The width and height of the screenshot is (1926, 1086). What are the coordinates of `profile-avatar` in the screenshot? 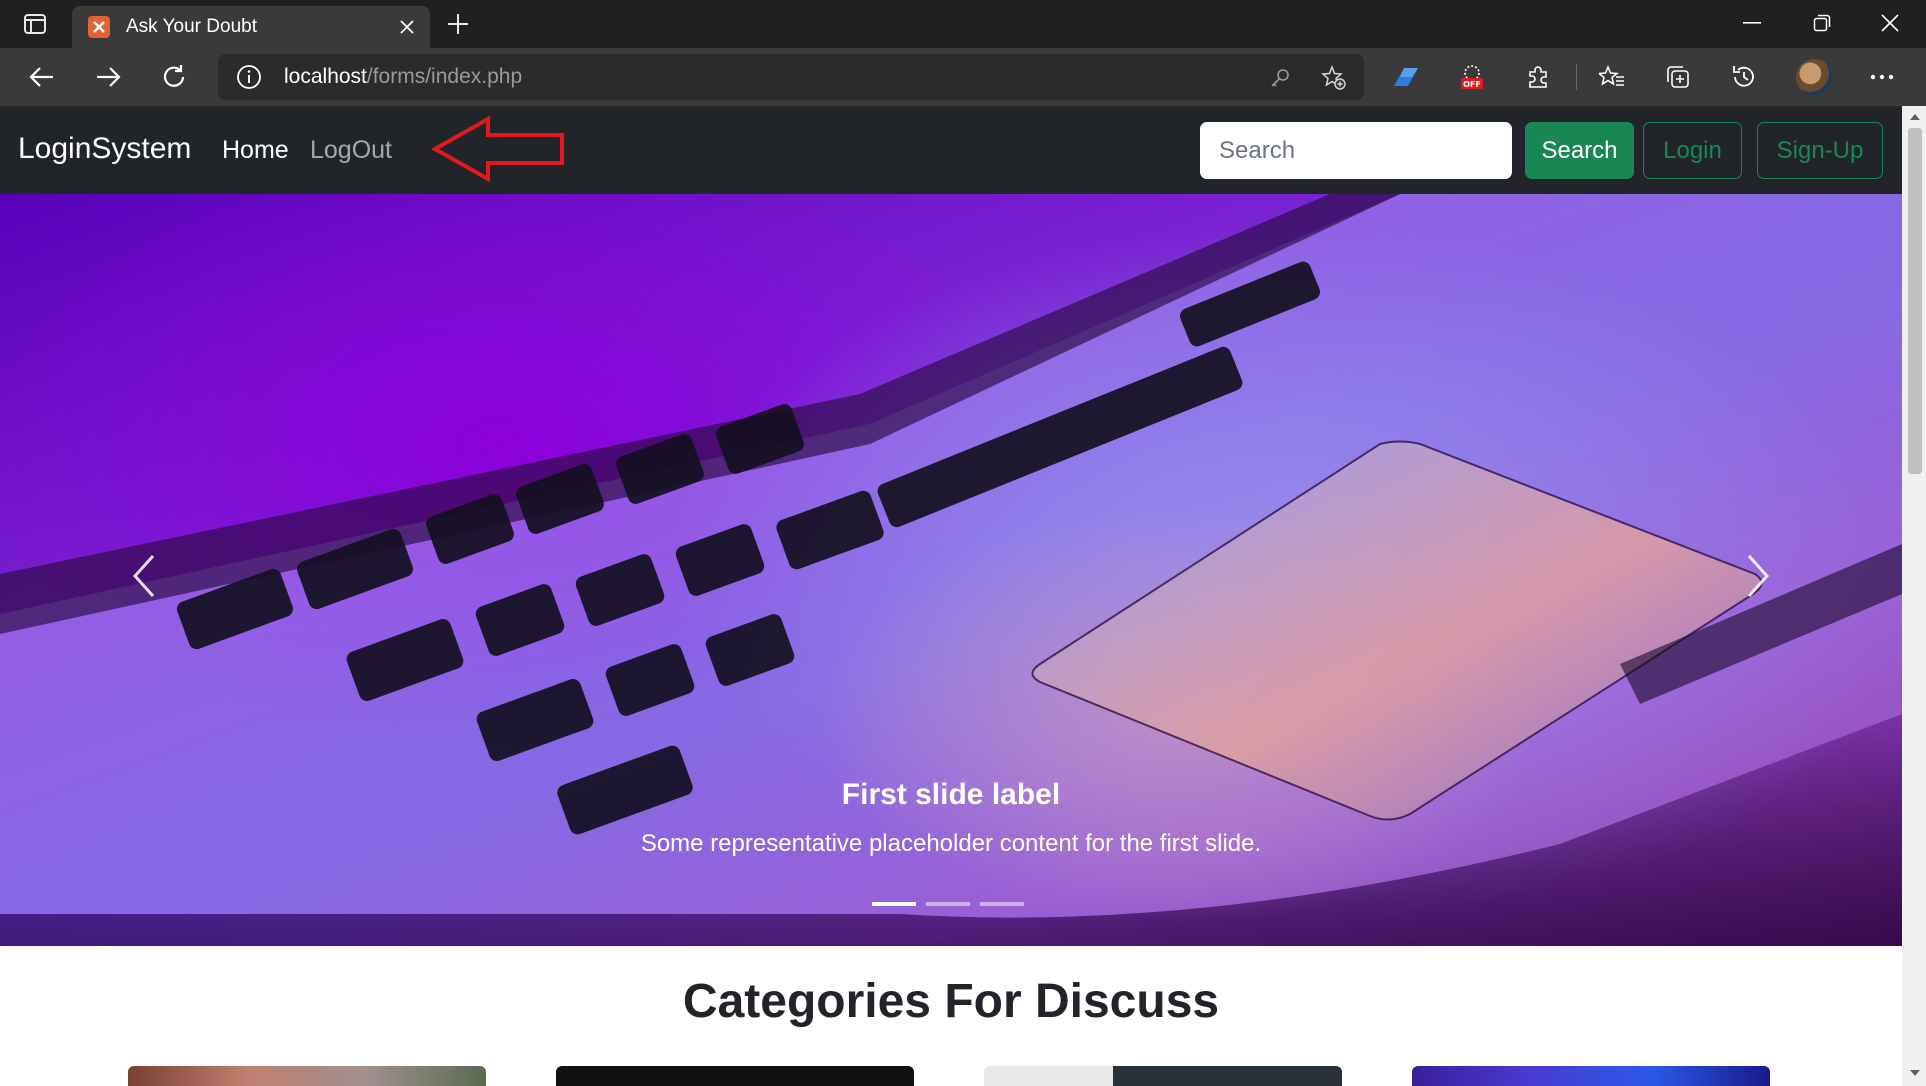 It's located at (1814, 77).